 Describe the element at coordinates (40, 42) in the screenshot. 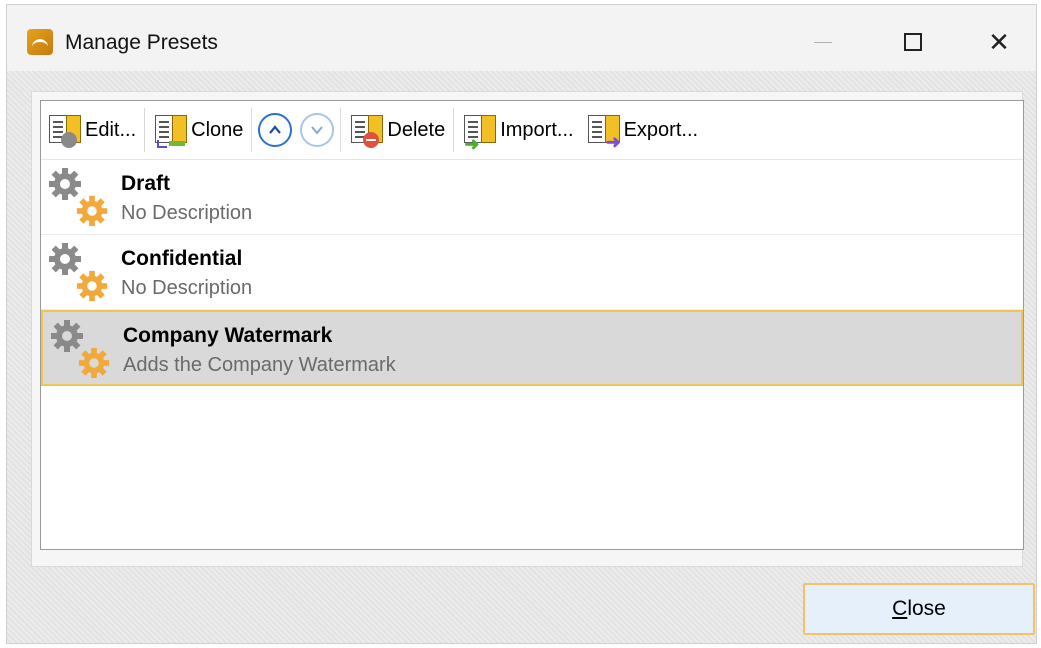

I see `app-logo-icon` at that location.